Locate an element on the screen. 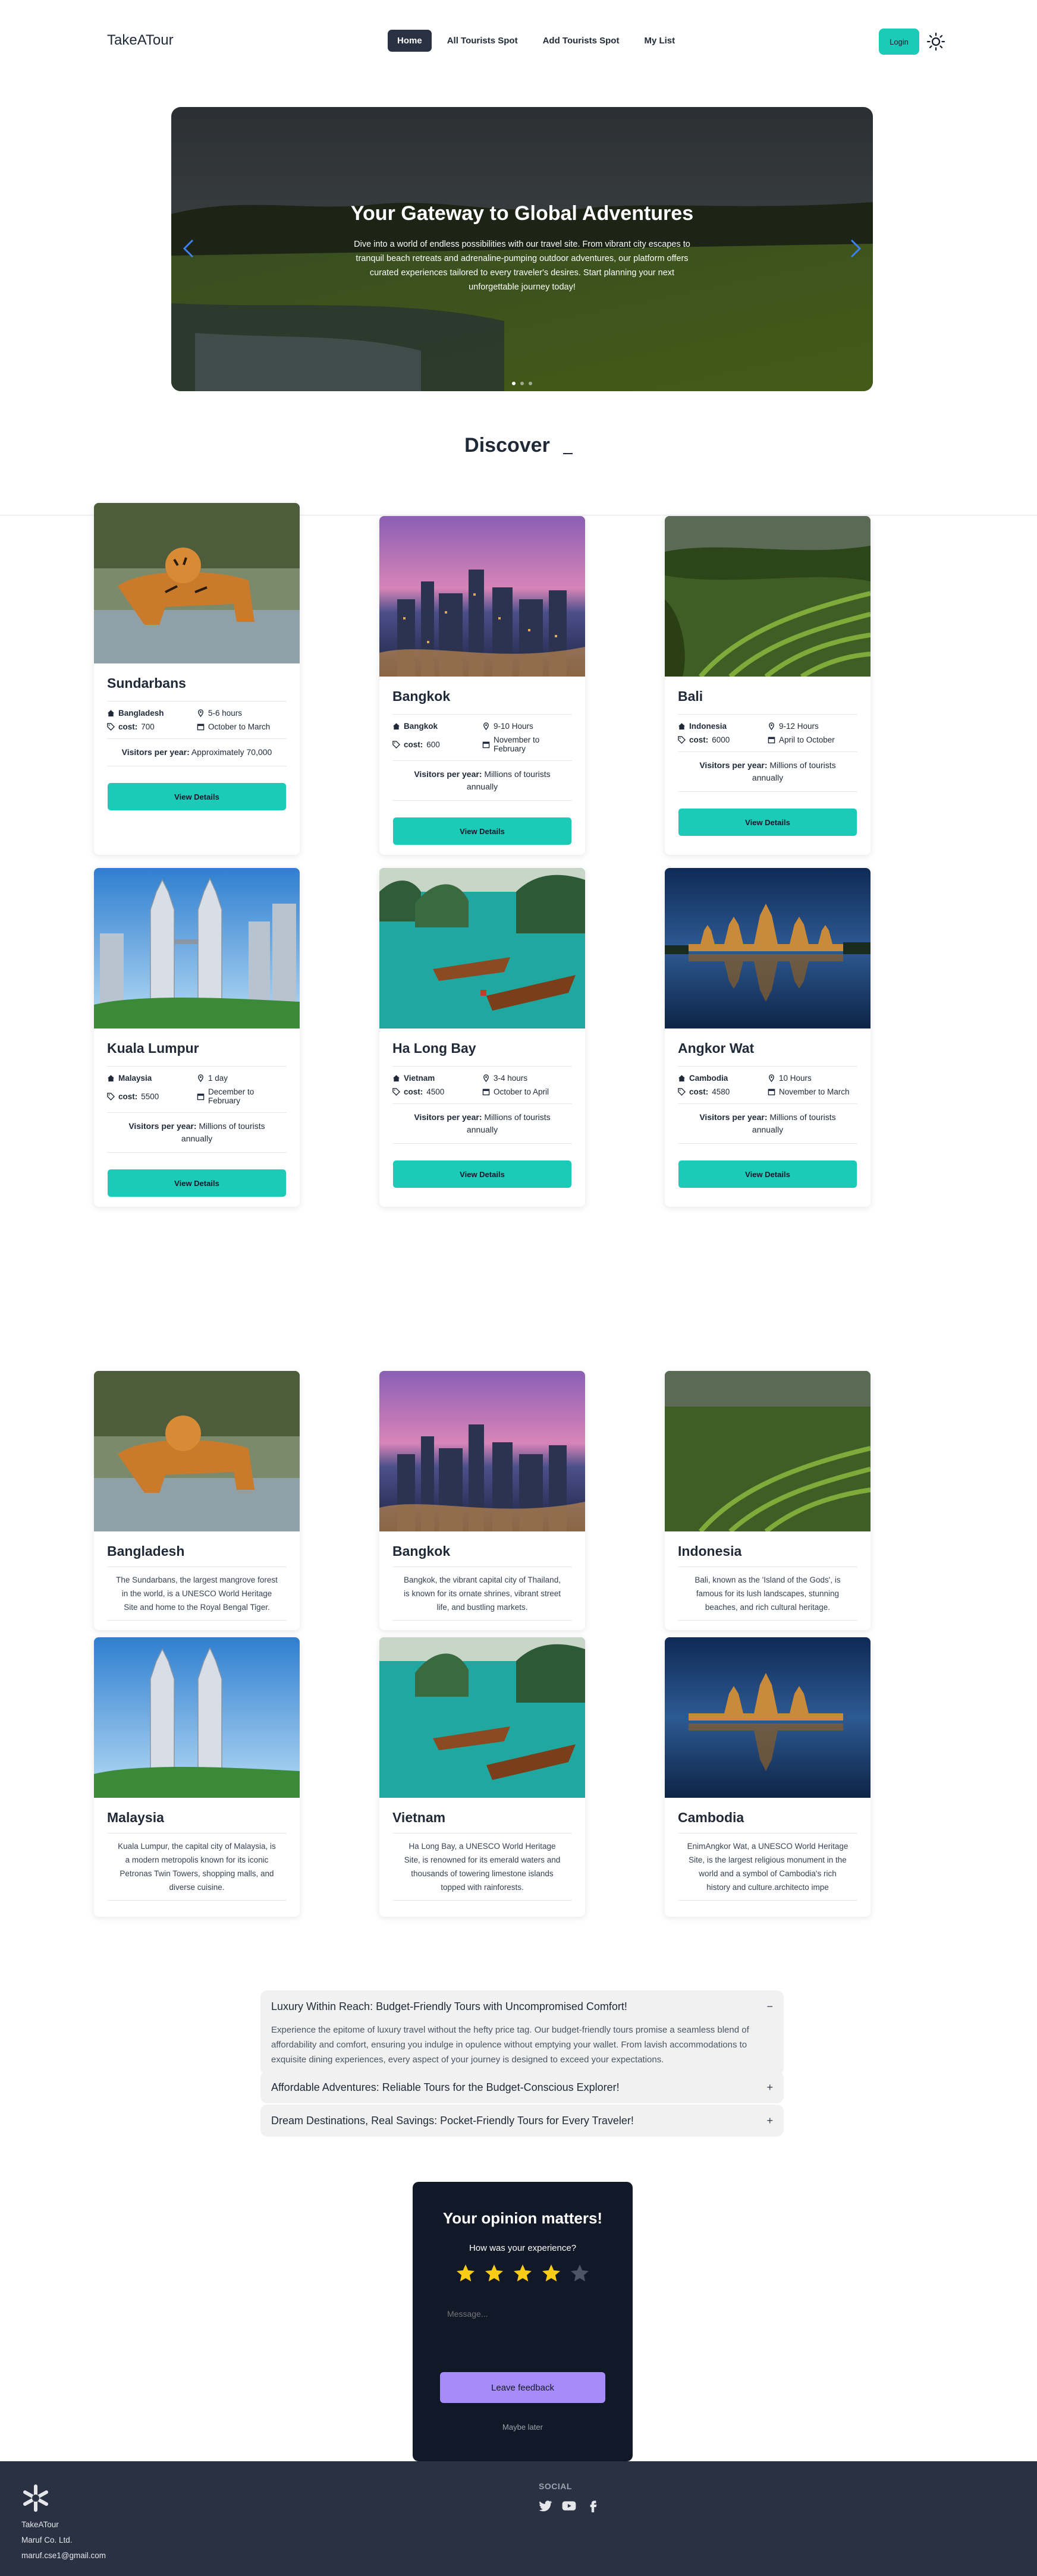 This screenshot has height=2576, width=1037. feedback-title: Your opinion matters! is located at coordinates (522, 2218).